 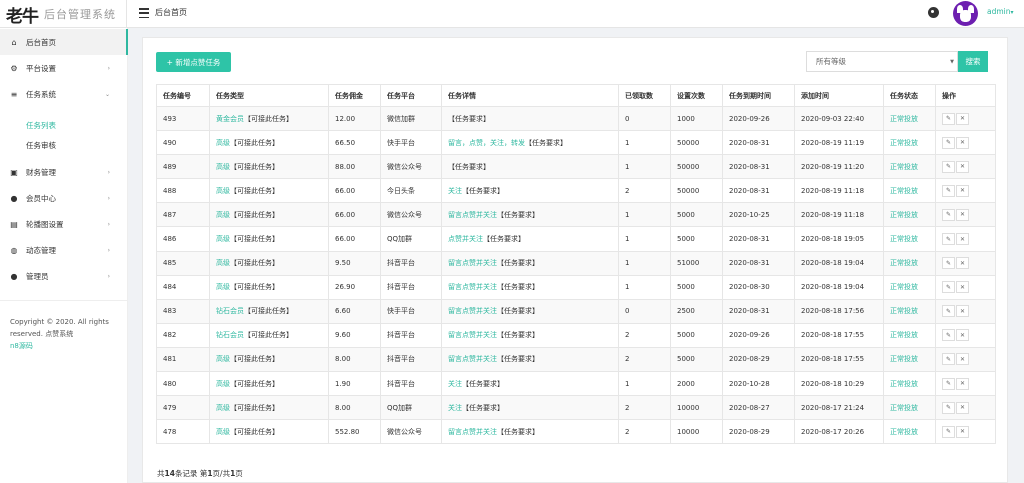 I want to click on cell-added: 2020-08-18 10:29, so click(x=839, y=384).